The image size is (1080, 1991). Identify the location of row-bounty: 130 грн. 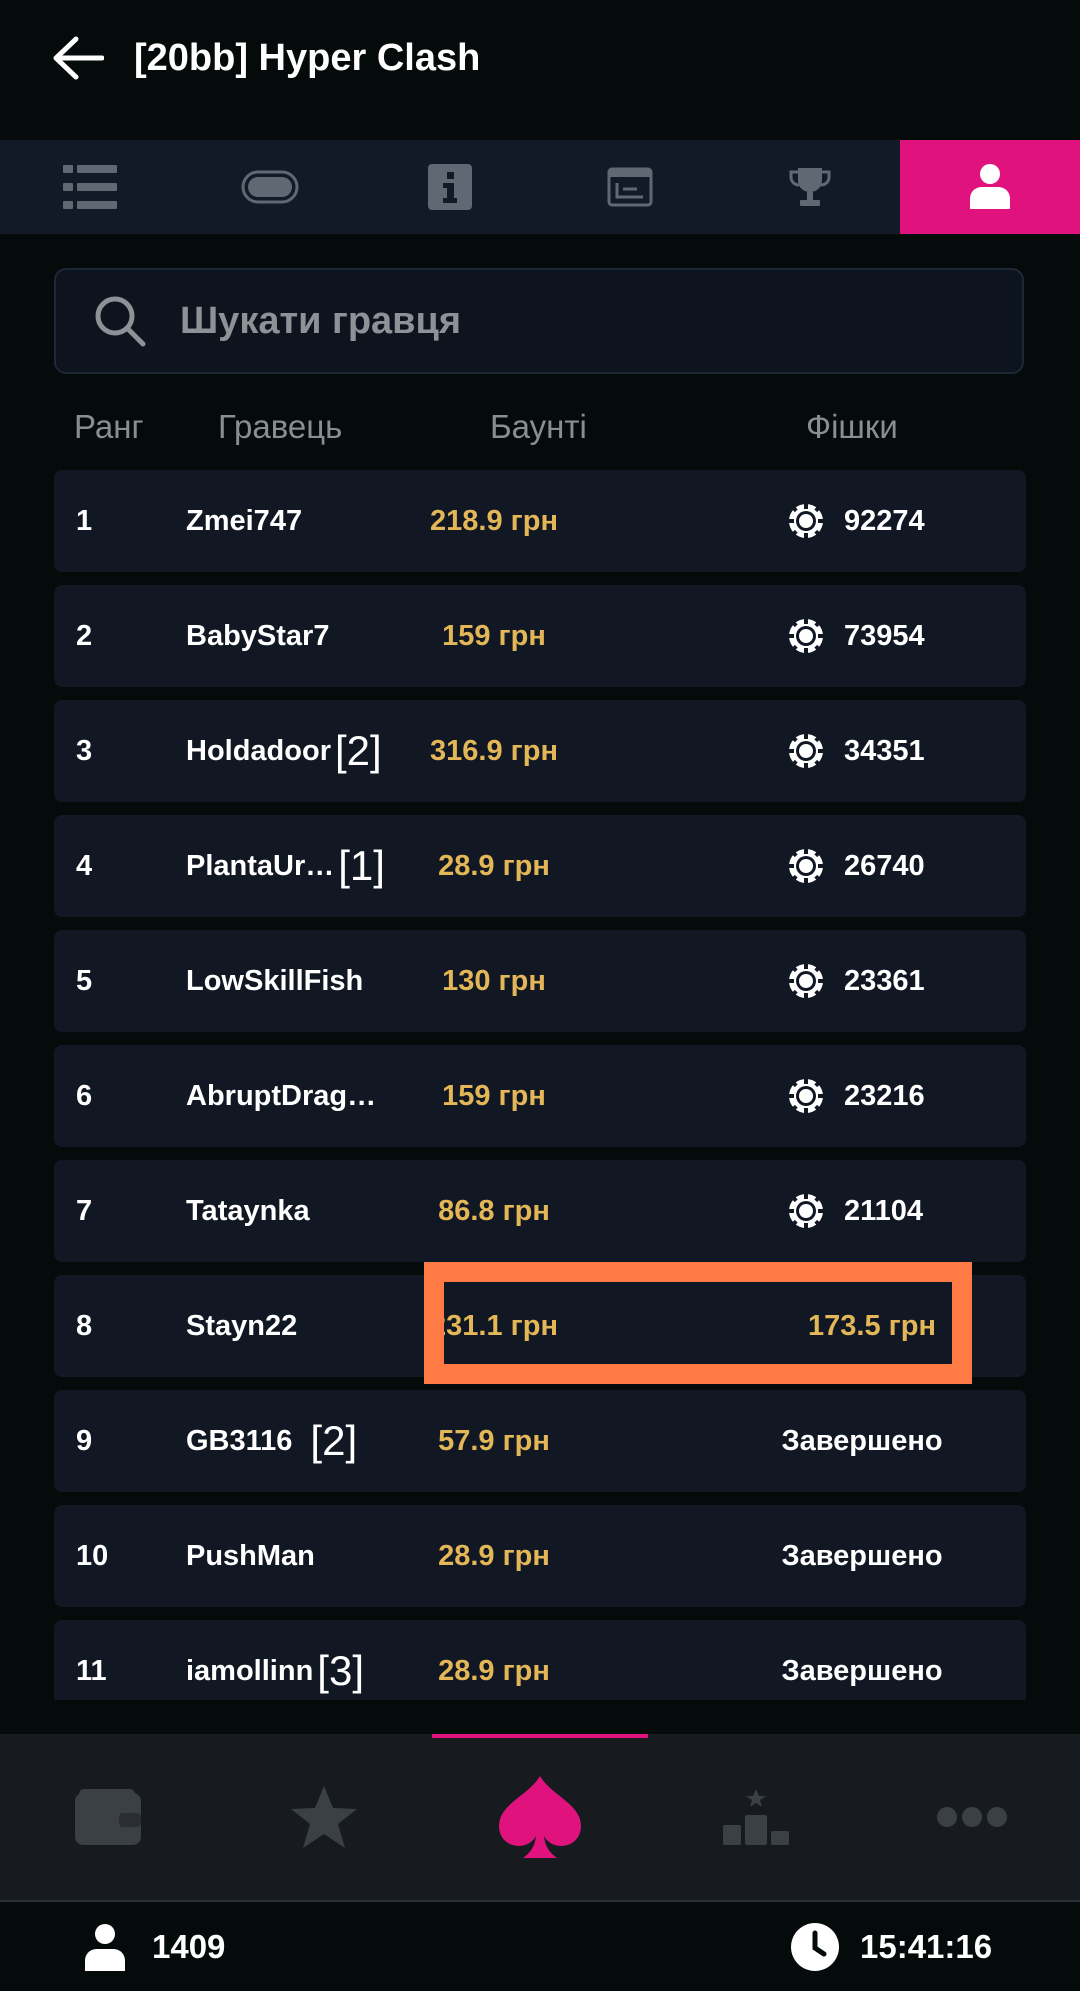
(494, 981).